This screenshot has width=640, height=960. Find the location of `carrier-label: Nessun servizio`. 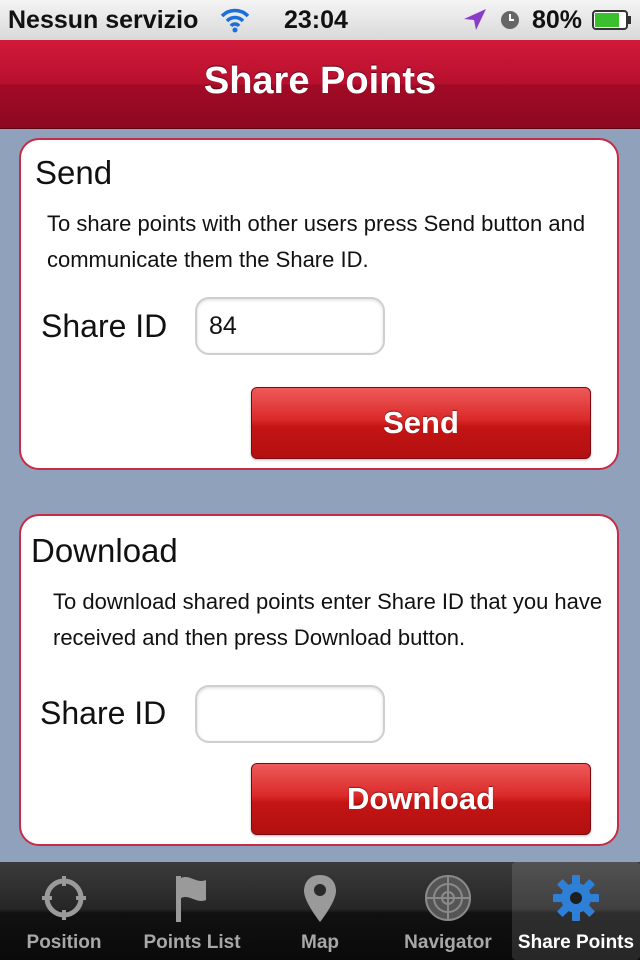

carrier-label: Nessun servizio is located at coordinates (103, 20).